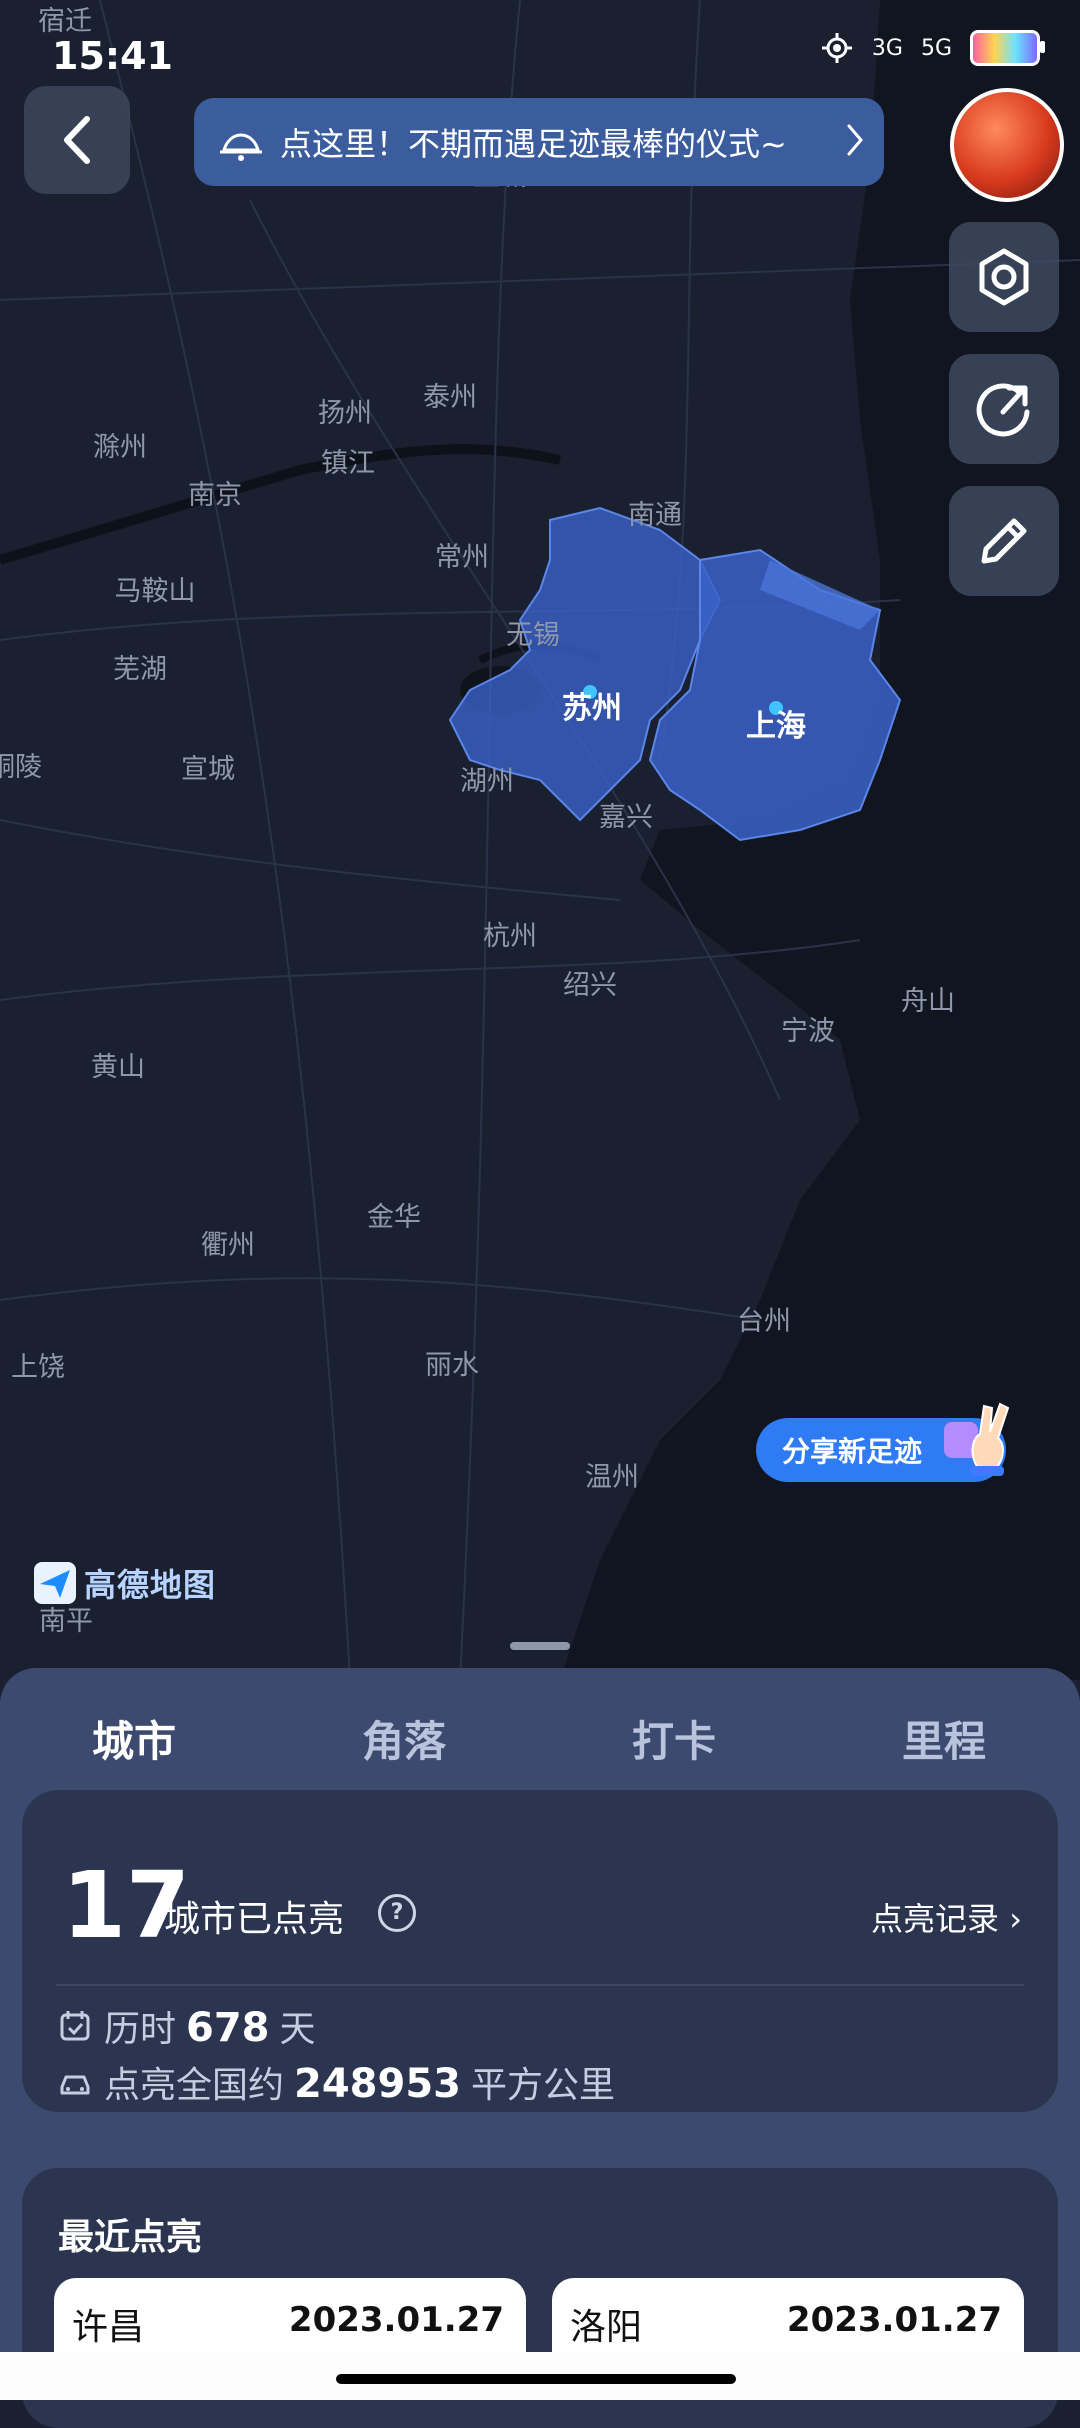 Image resolution: width=1080 pixels, height=2428 pixels. What do you see at coordinates (592, 708) in the screenshot?
I see `map-city-label: 苏州` at bounding box center [592, 708].